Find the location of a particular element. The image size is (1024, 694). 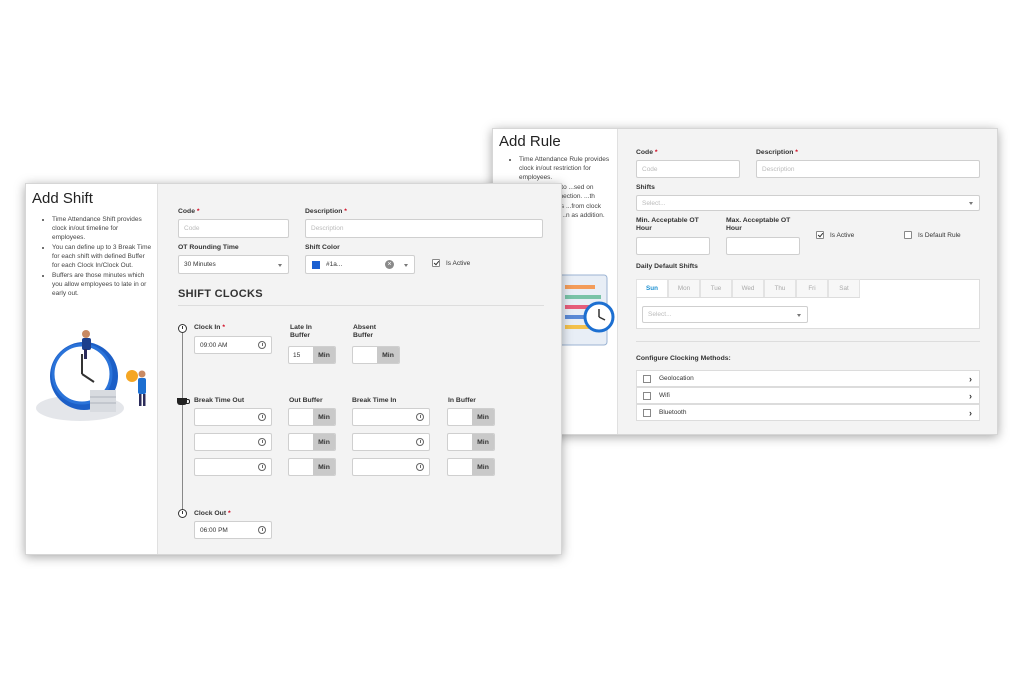

max-ot-label: Max. Acceptable OT Hour is located at coordinates (758, 224).